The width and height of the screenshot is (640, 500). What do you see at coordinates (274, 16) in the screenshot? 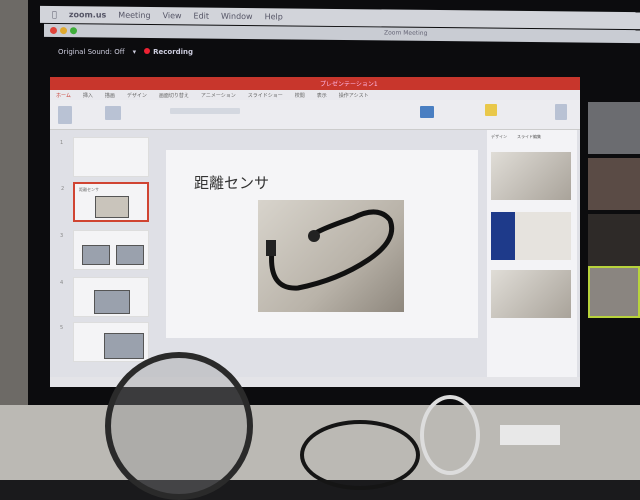
I see `menu-help: Help` at bounding box center [274, 16].